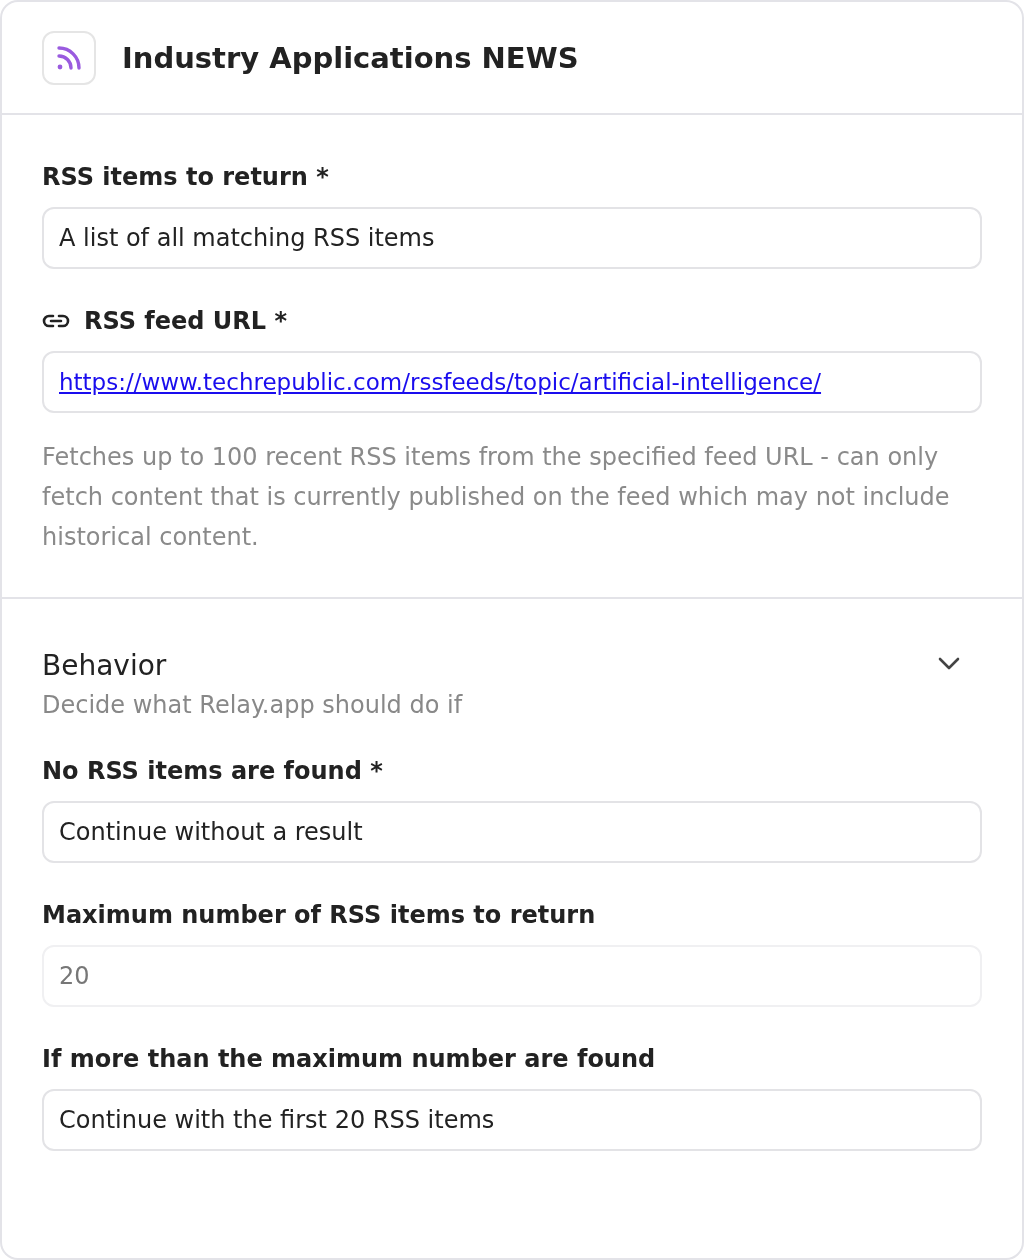 This screenshot has height=1260, width=1024. What do you see at coordinates (512, 832) in the screenshot?
I see `input-field: Continue without a result` at bounding box center [512, 832].